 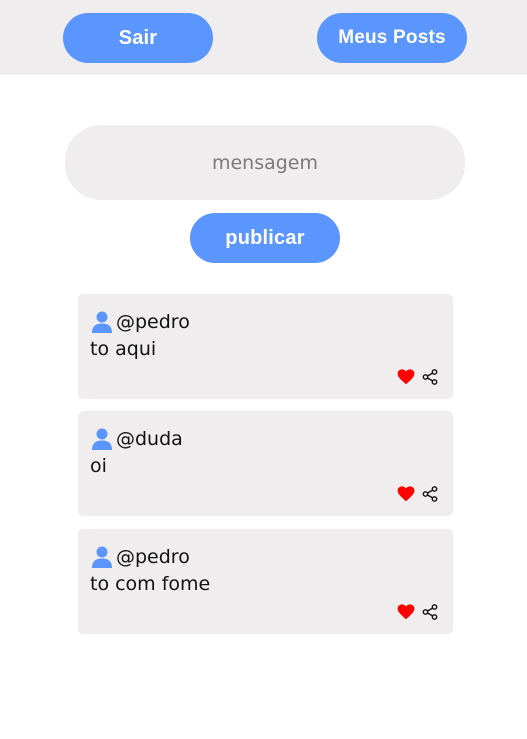 What do you see at coordinates (98, 466) in the screenshot?
I see `post-text: oi` at bounding box center [98, 466].